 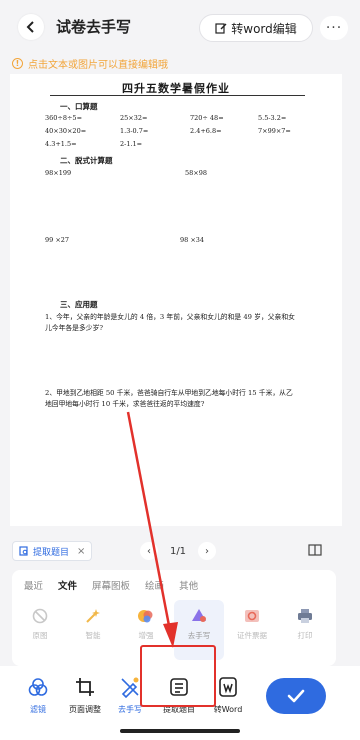 I want to click on category-tabs: 最近 文件 屏幕图板 绘画 其他, so click(x=111, y=585).